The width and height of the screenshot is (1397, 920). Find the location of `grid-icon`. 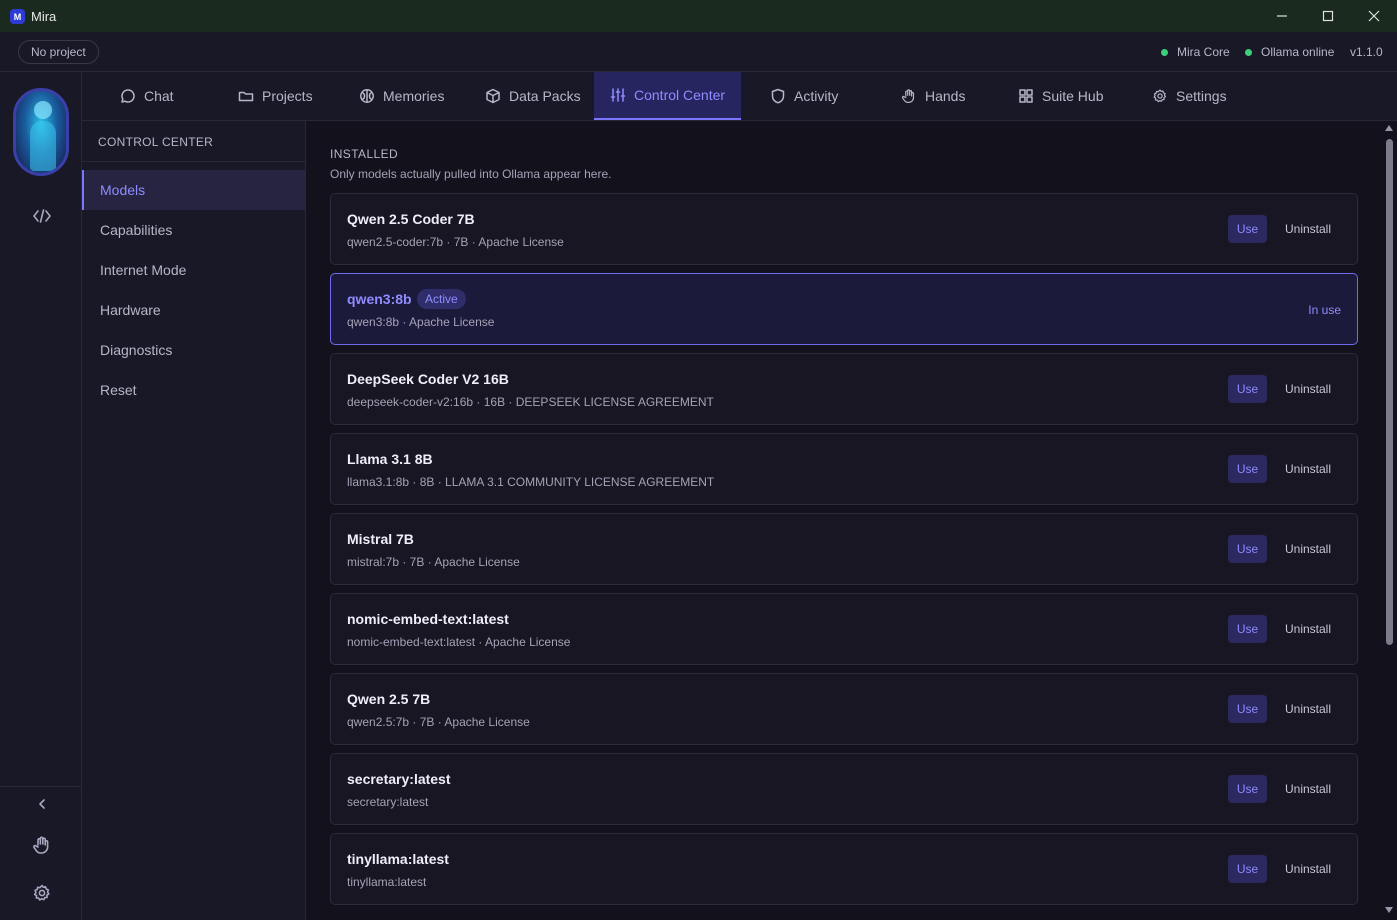

grid-icon is located at coordinates (1026, 96).